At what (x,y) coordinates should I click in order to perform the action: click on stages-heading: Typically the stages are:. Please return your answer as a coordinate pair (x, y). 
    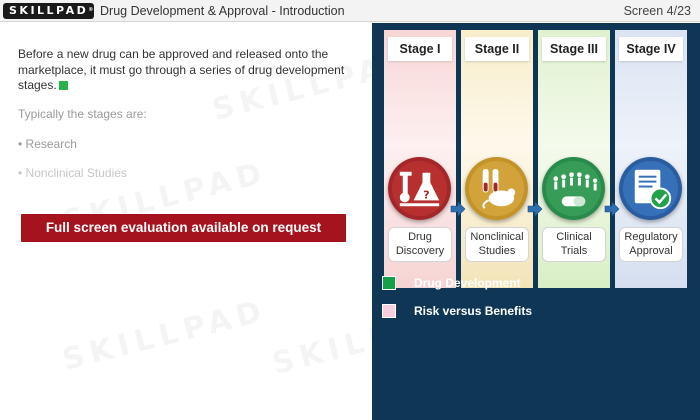
    Looking at the image, I should click on (82, 114).